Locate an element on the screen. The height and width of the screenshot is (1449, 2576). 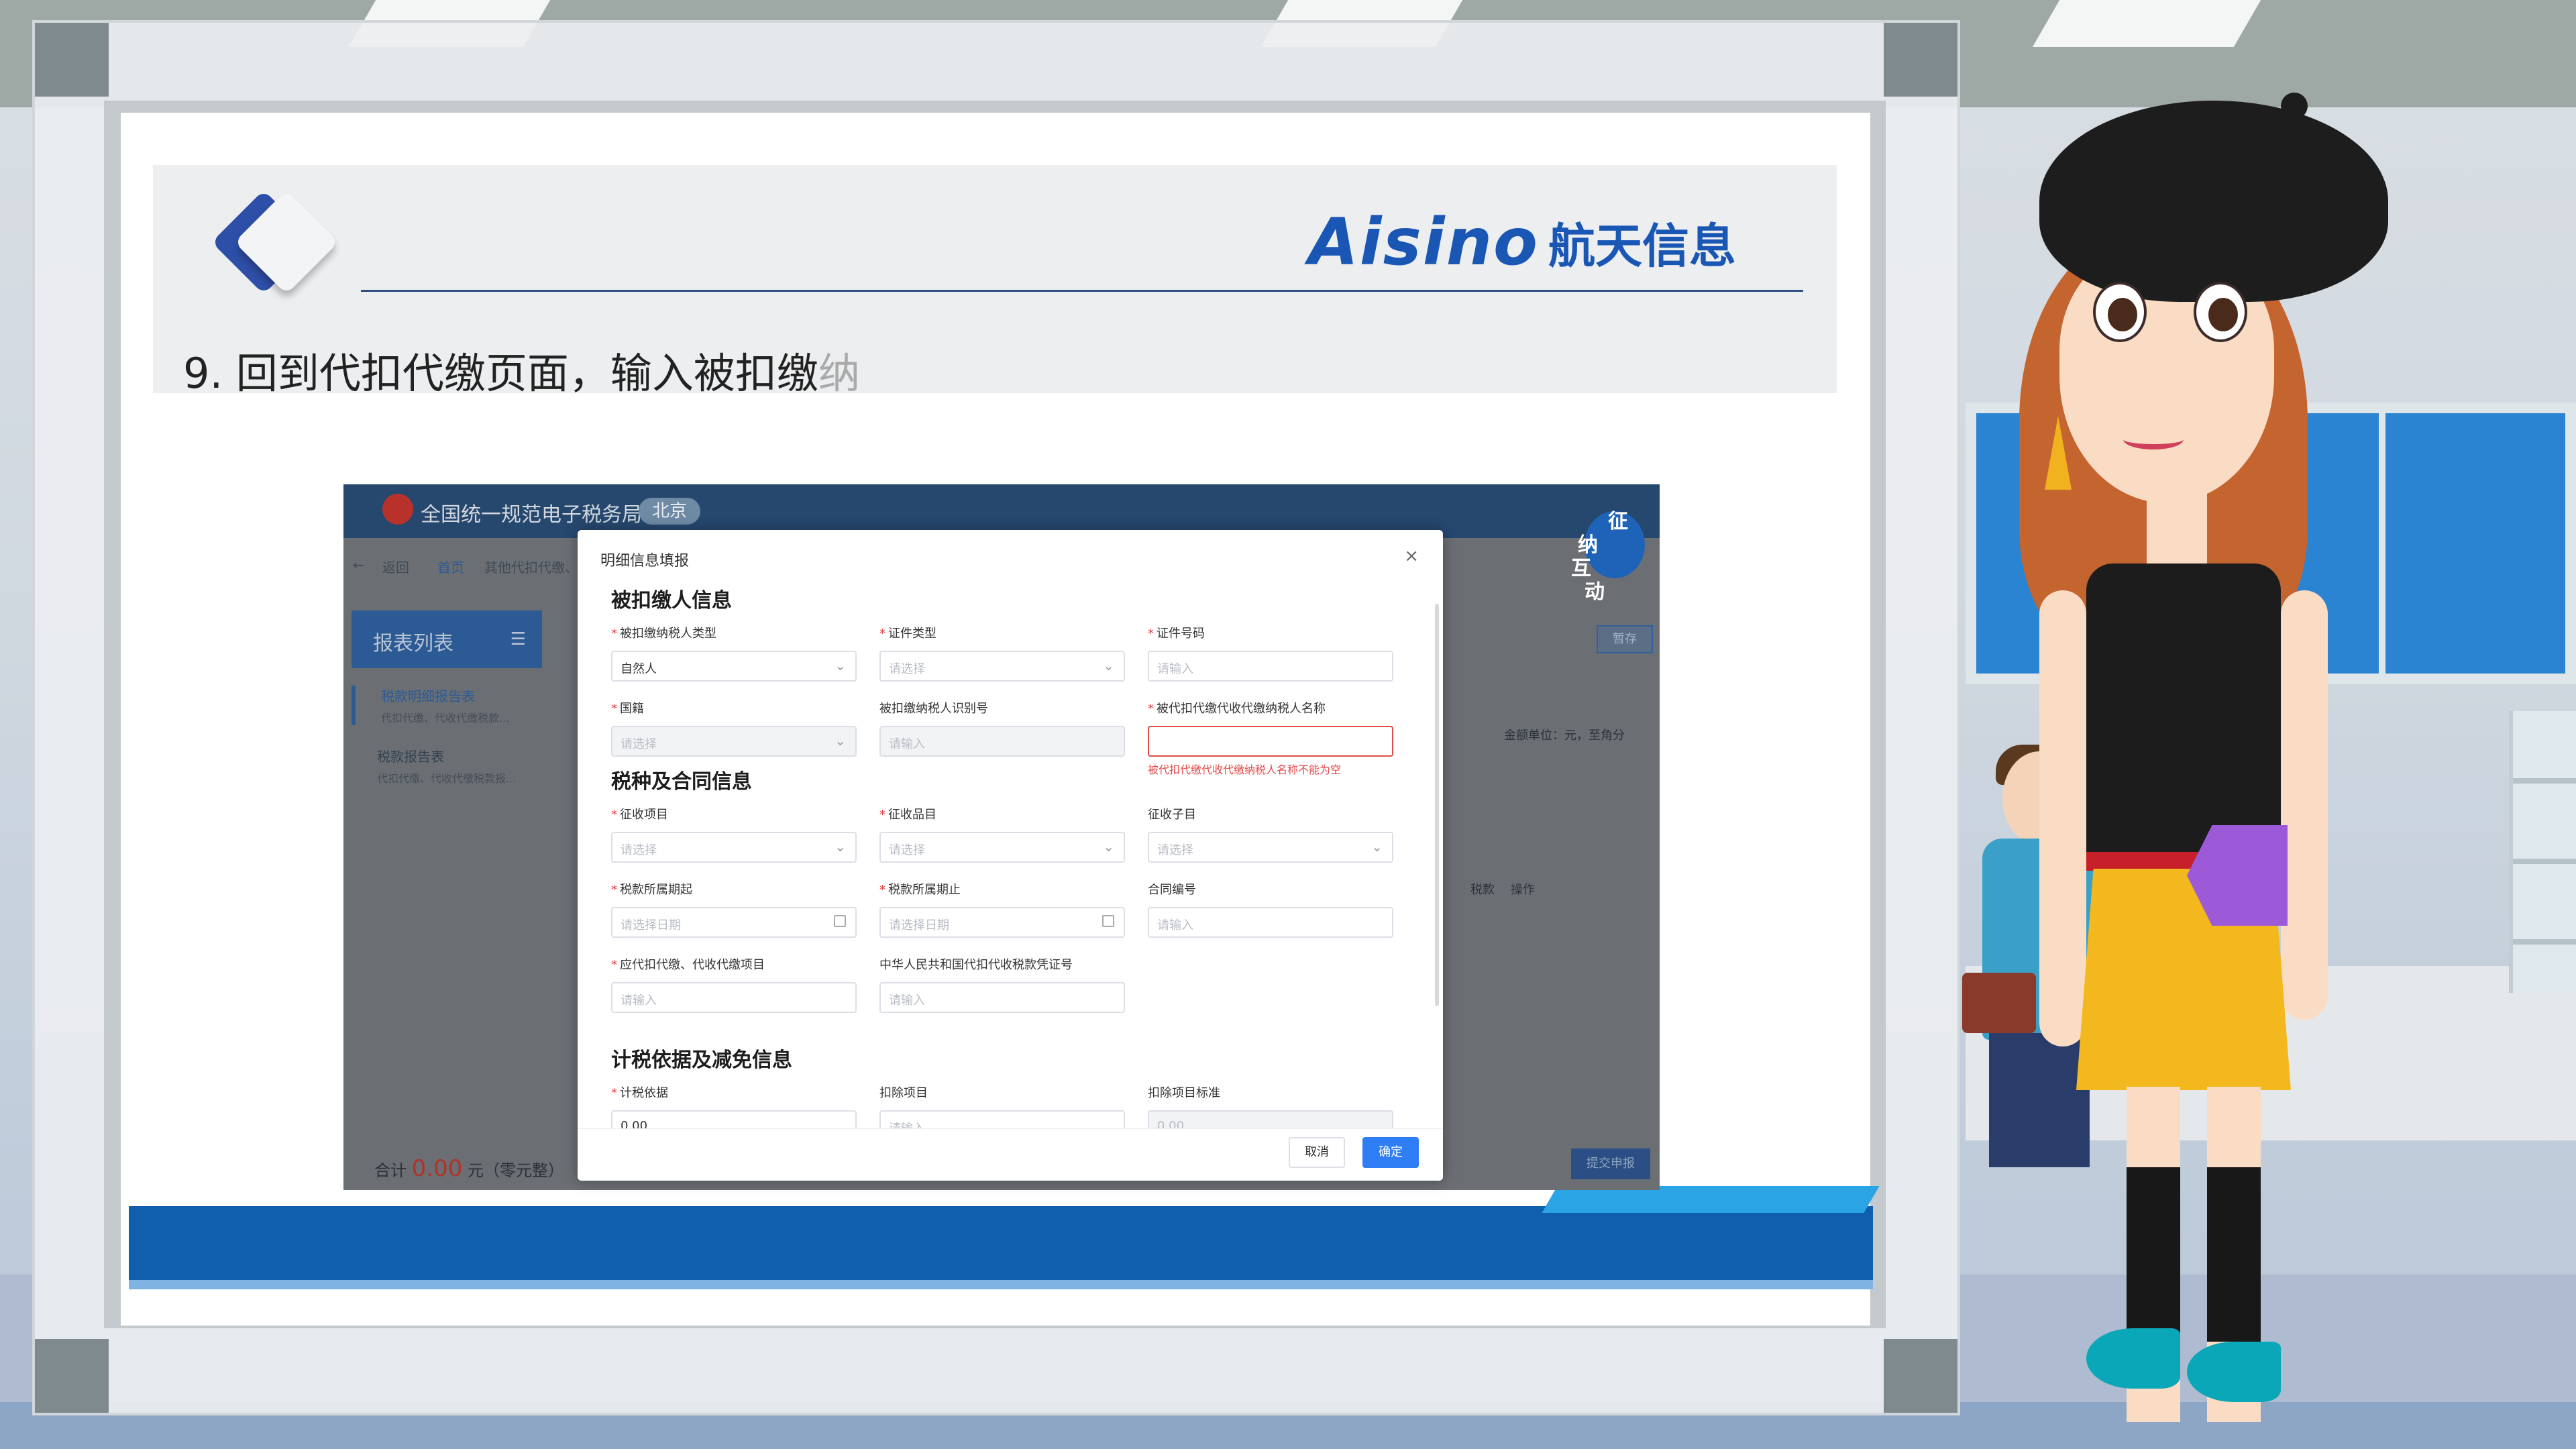
field-label: 扣除项目标准 is located at coordinates (1270, 1092).